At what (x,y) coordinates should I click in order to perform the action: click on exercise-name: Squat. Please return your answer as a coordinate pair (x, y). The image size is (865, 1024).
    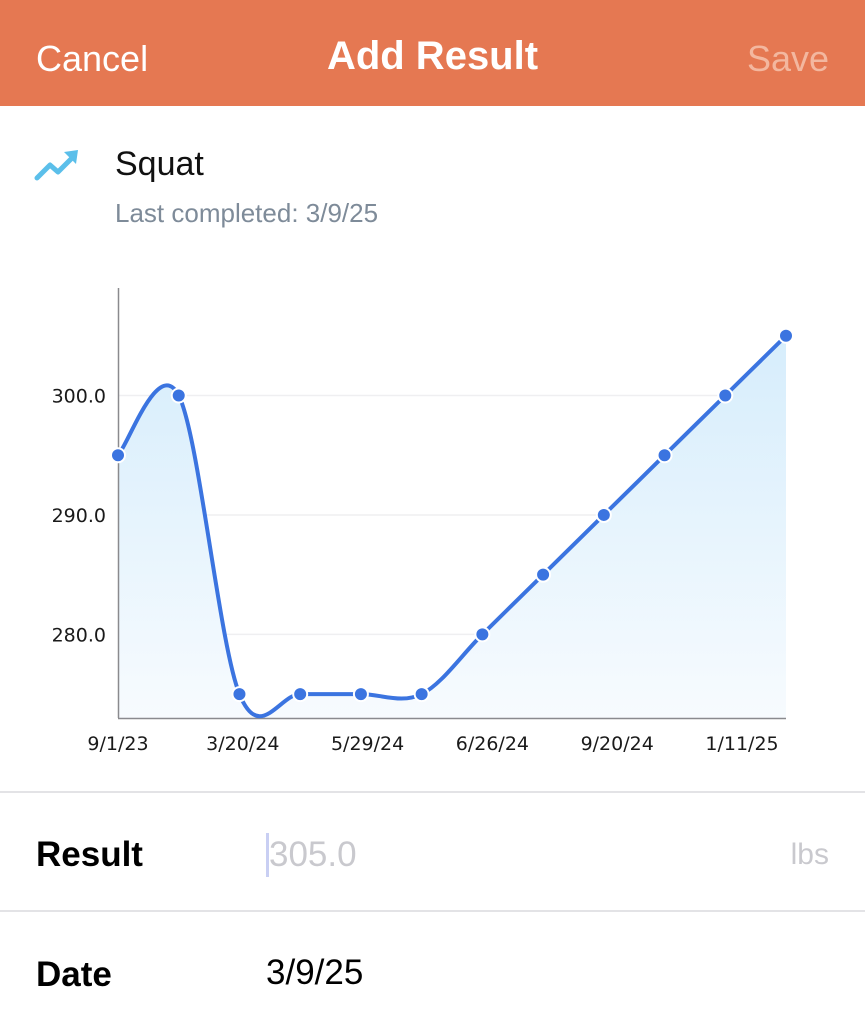
    Looking at the image, I should click on (159, 164).